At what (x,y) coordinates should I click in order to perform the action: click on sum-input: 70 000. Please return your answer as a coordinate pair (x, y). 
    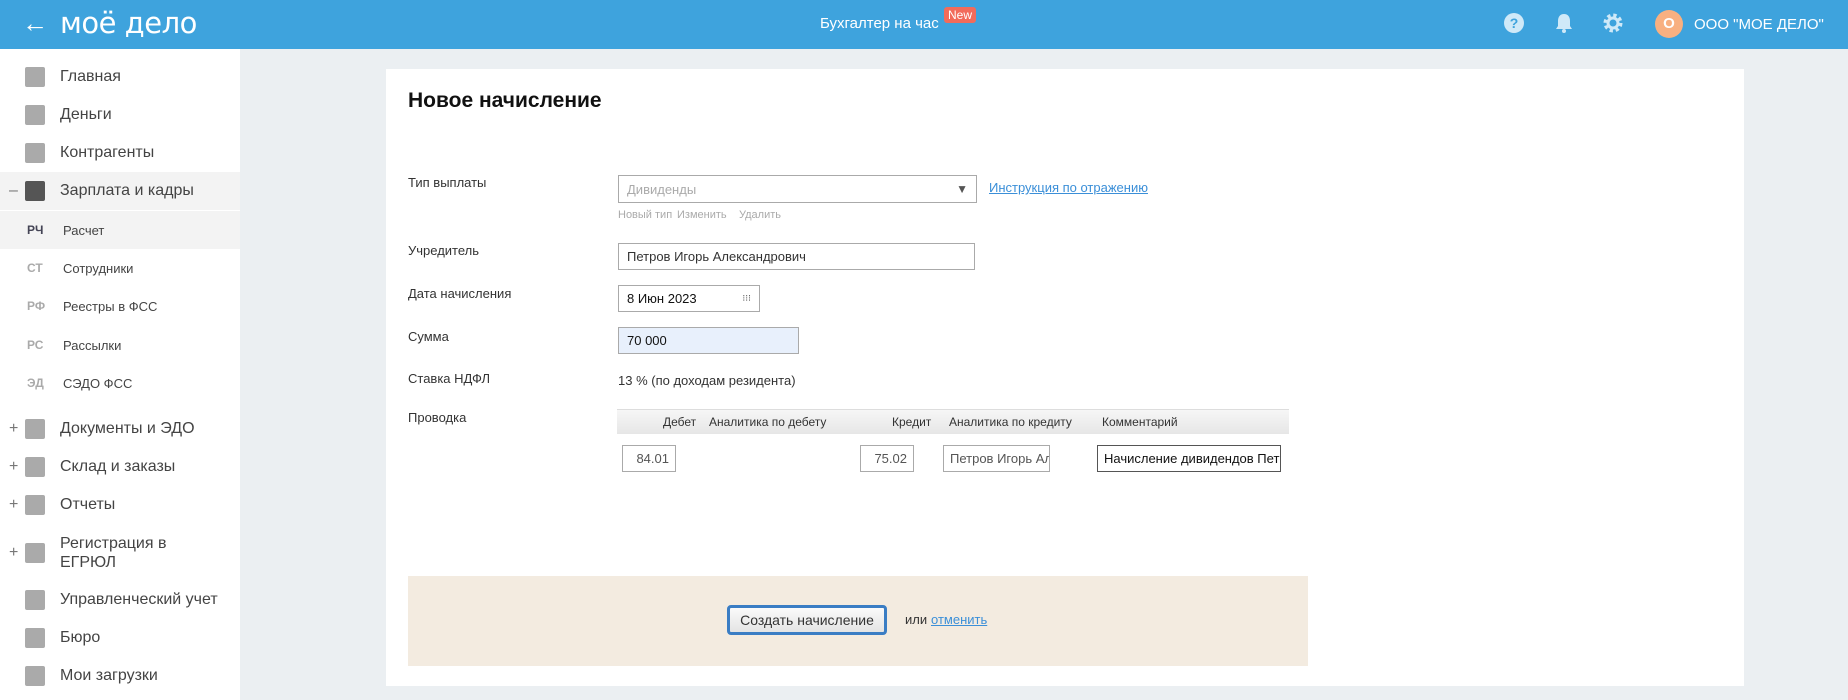
    Looking at the image, I should click on (708, 340).